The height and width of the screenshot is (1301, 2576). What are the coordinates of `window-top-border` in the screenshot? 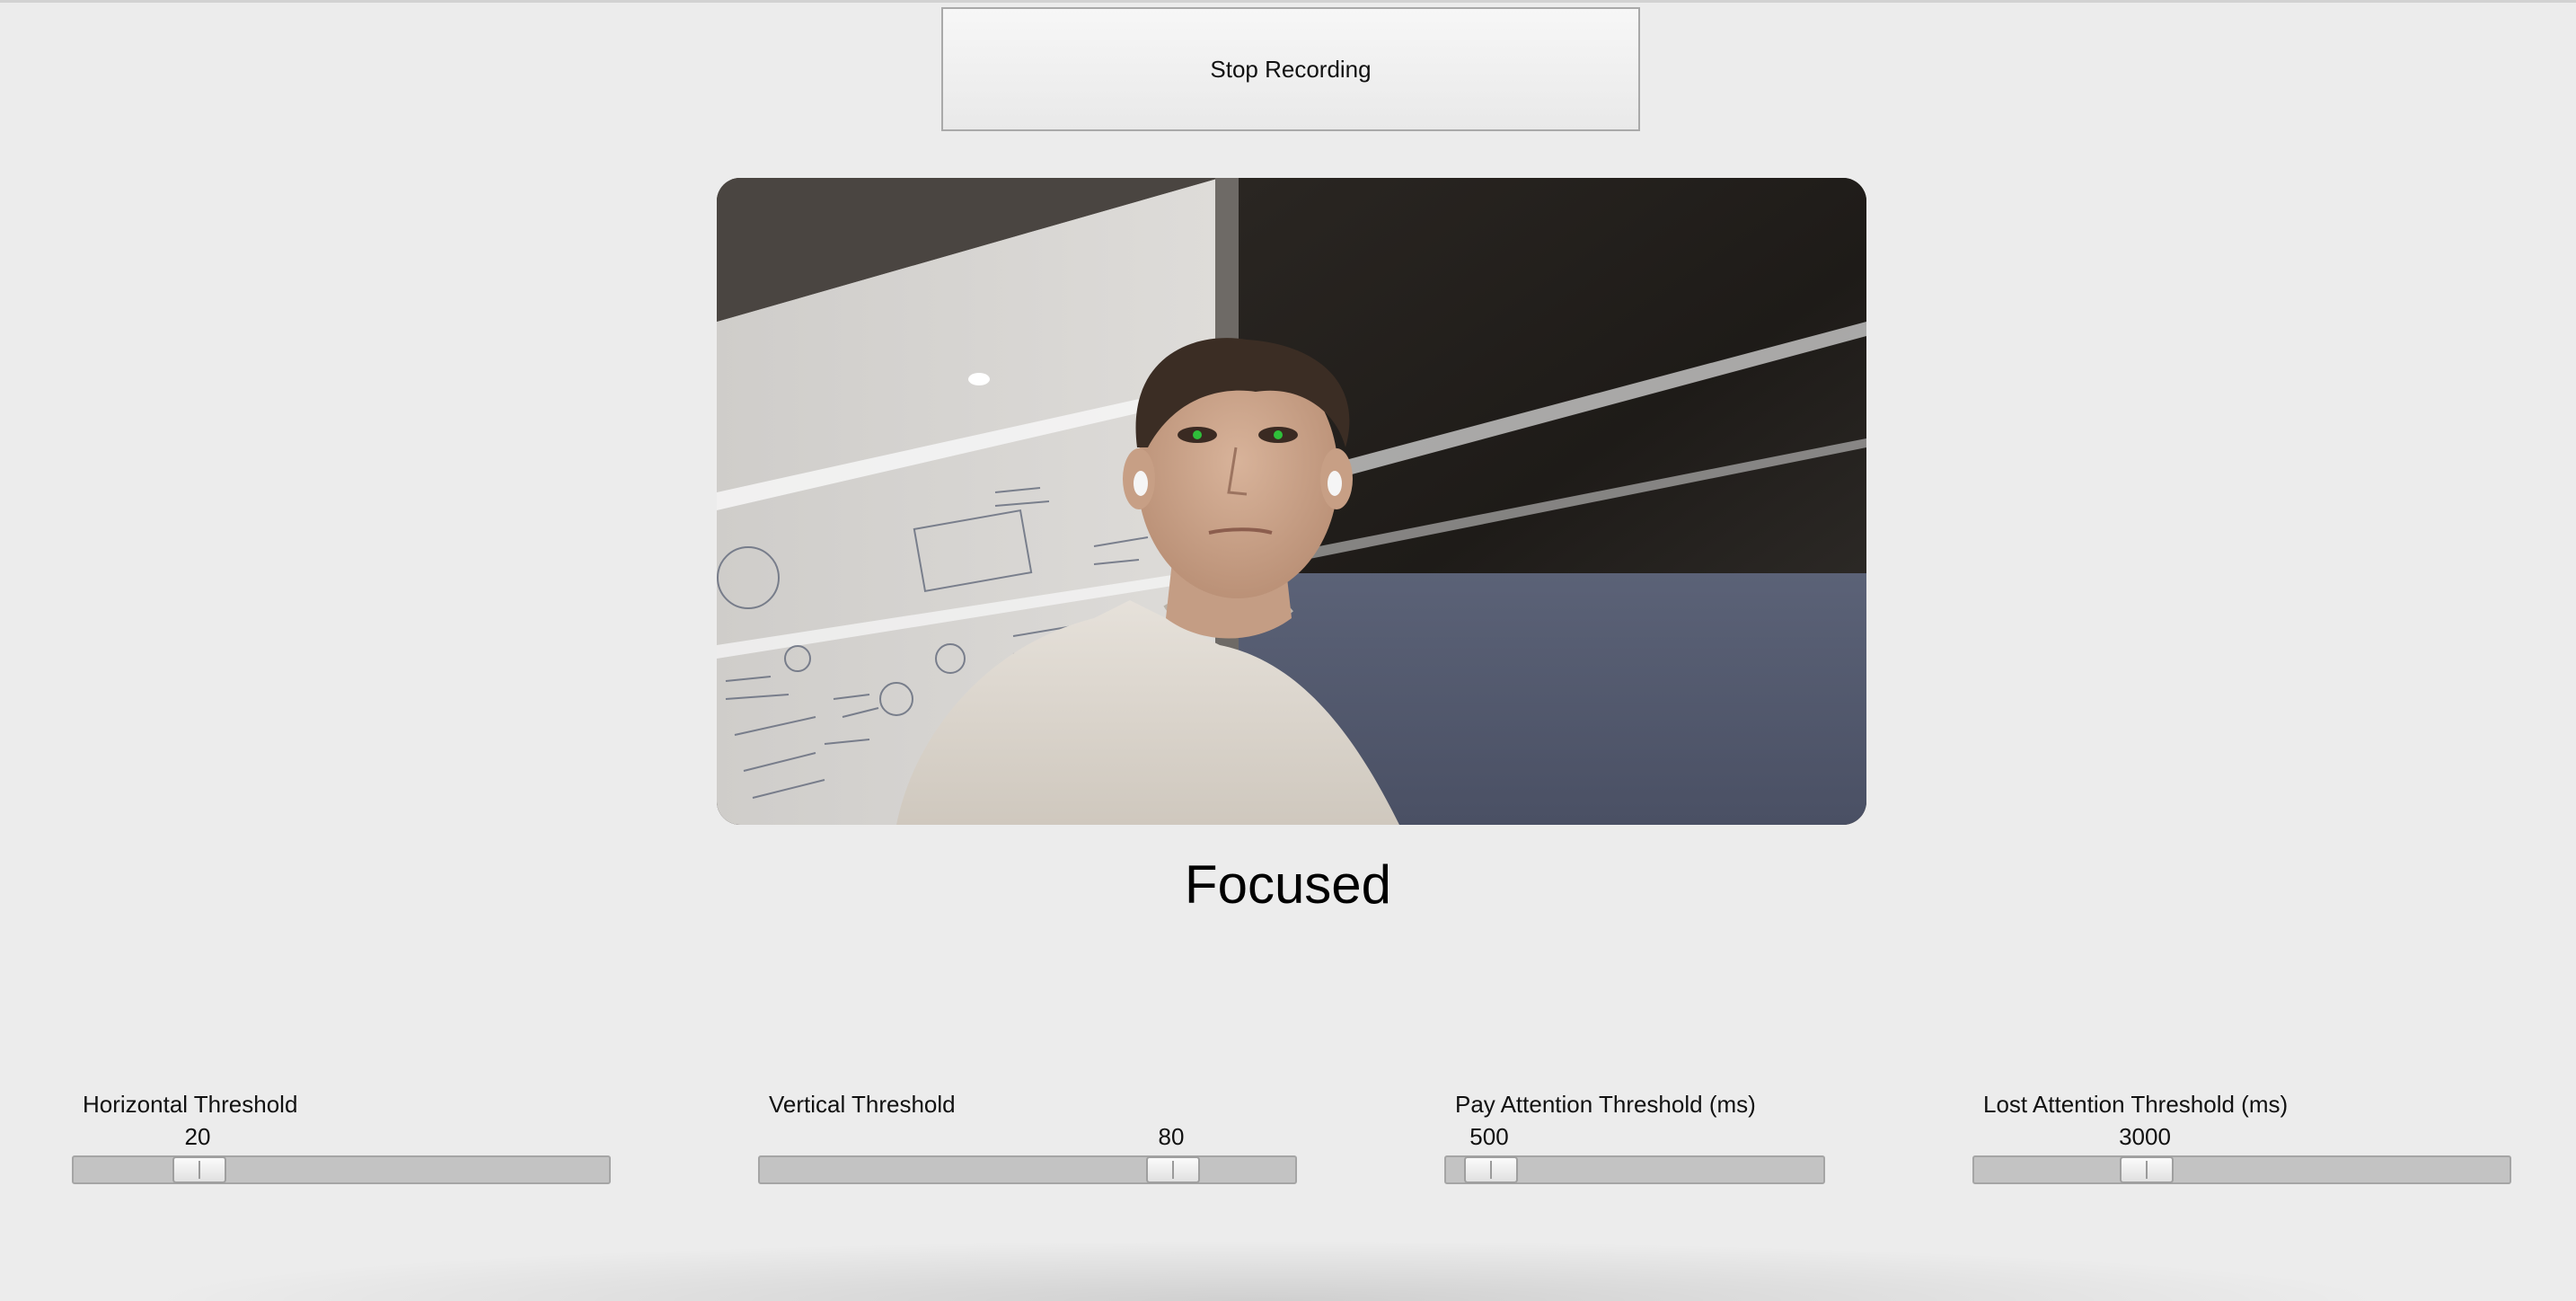 It's located at (1288, 1).